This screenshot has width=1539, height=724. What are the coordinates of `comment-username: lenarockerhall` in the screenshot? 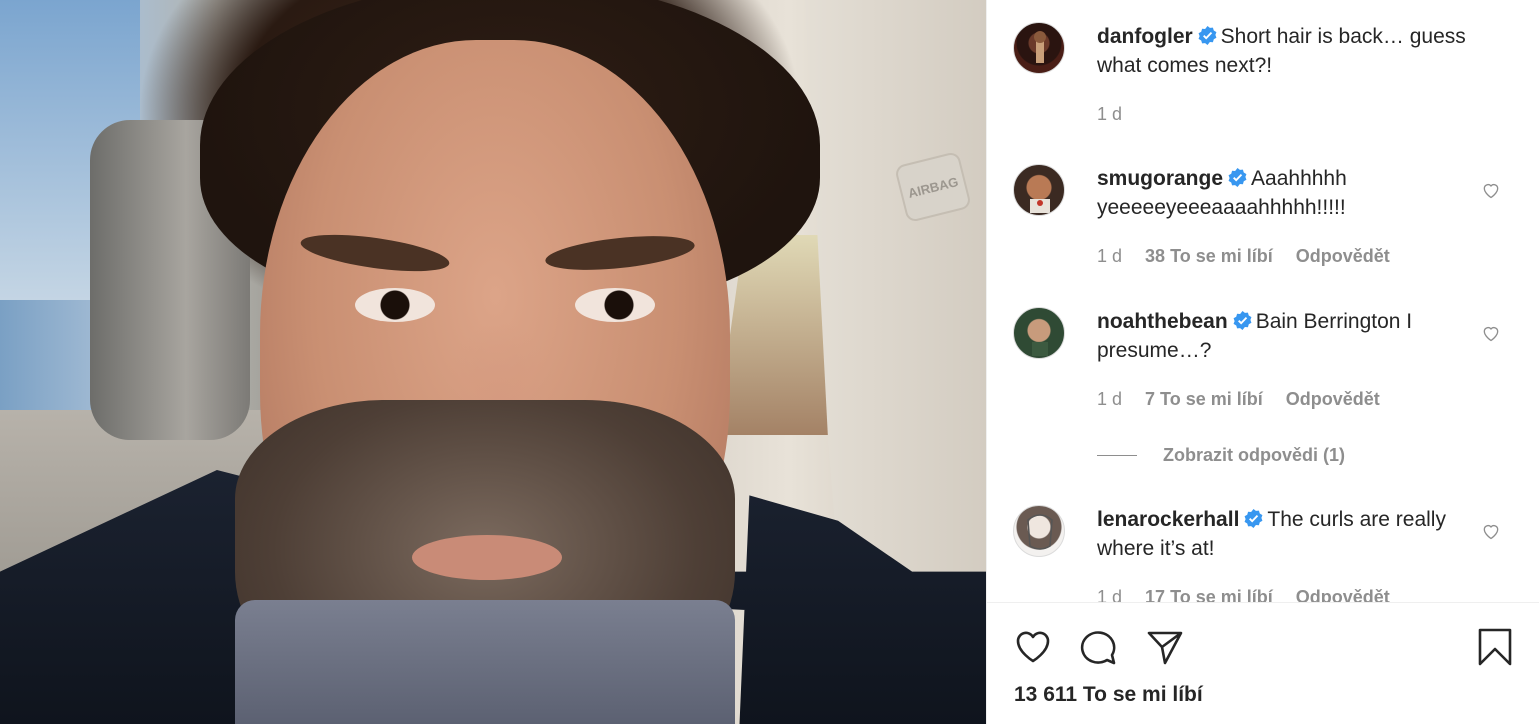 It's located at (1168, 519).